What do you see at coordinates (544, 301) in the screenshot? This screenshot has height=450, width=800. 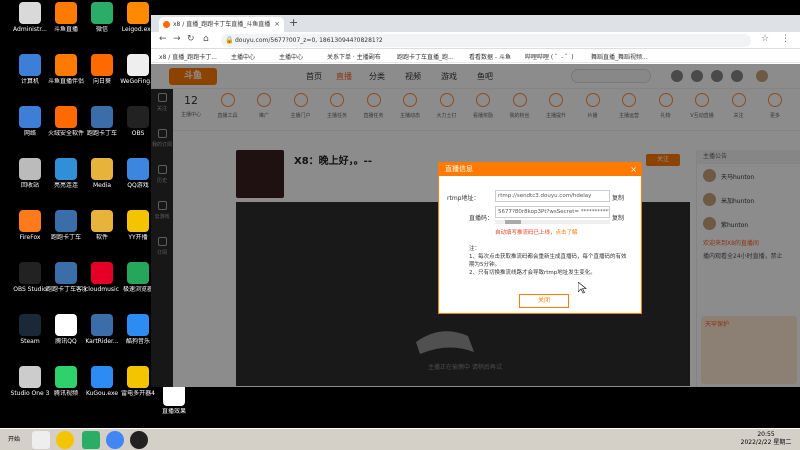 I see `close-dialog-button: 关闭` at bounding box center [544, 301].